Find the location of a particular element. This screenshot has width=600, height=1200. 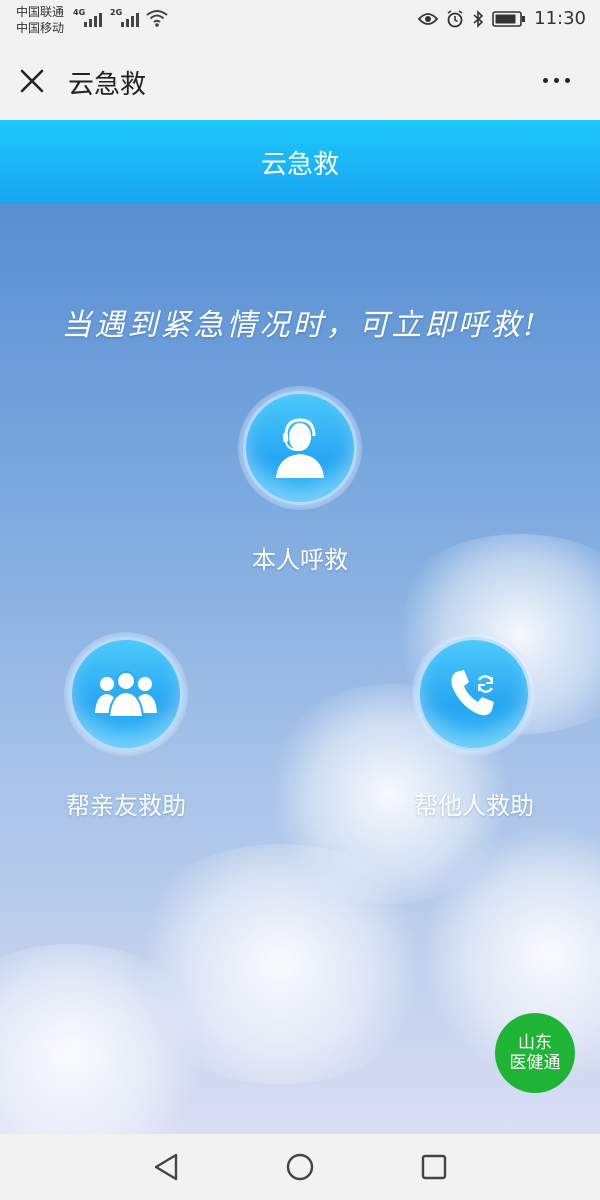

carrier-1: 中国联通 is located at coordinates (40, 12).